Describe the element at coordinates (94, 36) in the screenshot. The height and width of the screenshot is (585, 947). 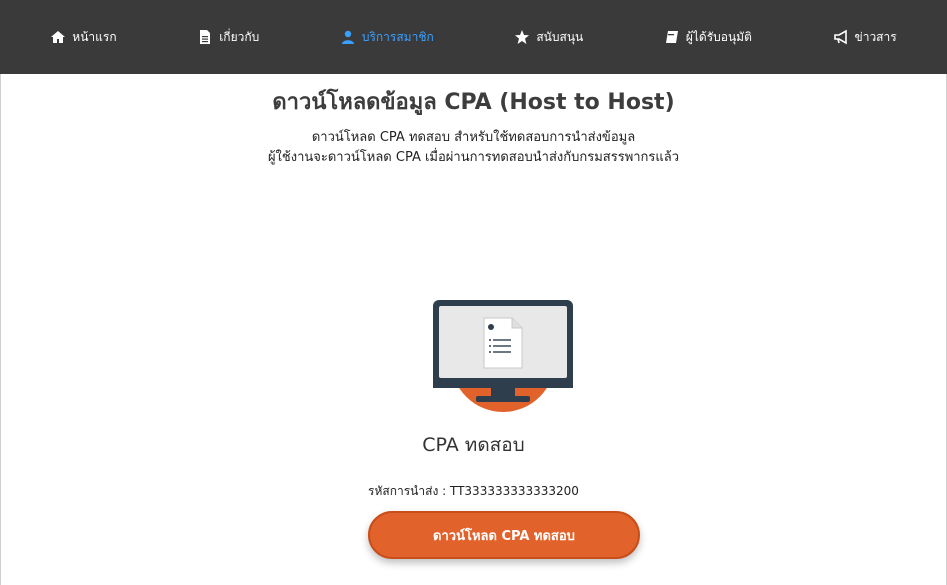
I see `nav-item-label: หน้าแรก` at that location.